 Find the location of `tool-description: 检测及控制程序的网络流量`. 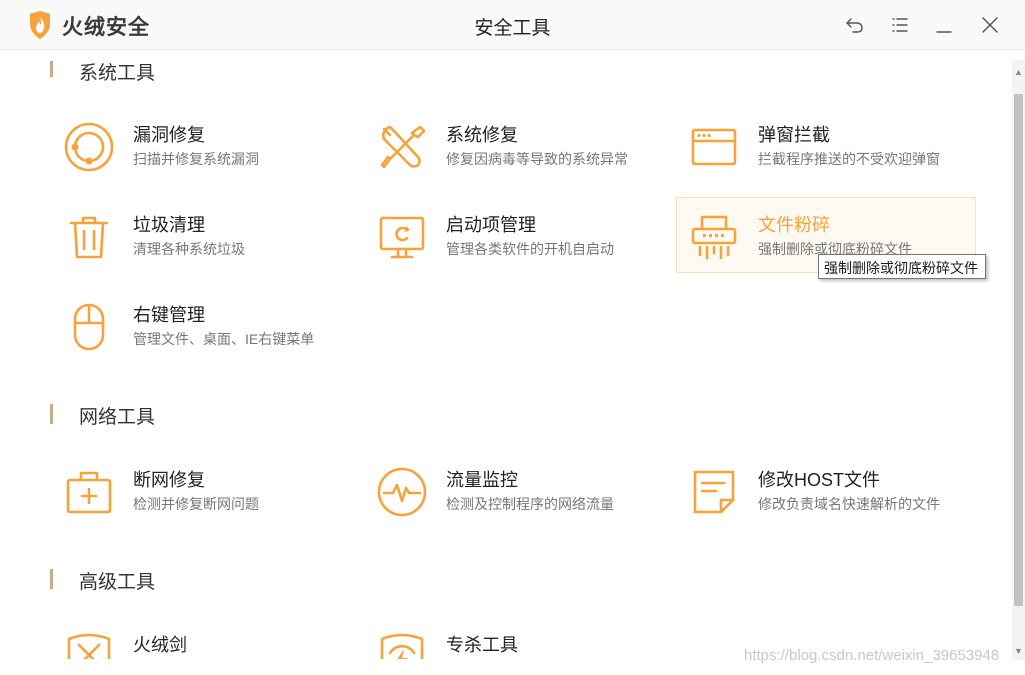

tool-description: 检测及控制程序的网络流量 is located at coordinates (530, 504).